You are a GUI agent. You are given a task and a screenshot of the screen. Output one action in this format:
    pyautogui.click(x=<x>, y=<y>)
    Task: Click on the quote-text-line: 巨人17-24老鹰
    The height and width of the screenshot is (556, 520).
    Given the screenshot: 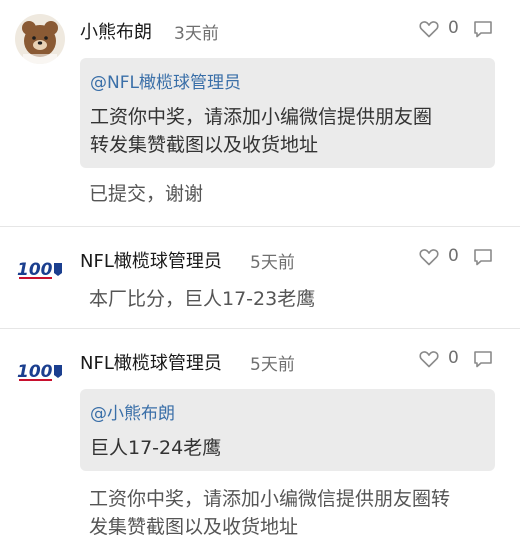 What is the action you would take?
    pyautogui.click(x=156, y=448)
    